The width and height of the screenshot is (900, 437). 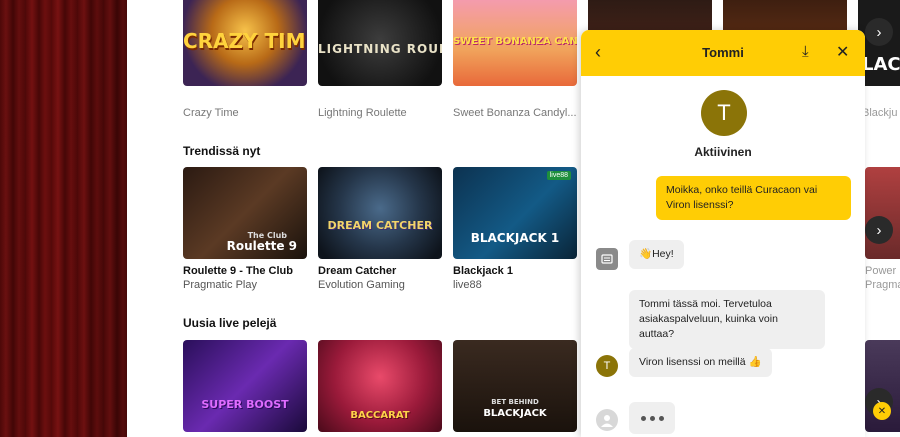 I want to click on agent-small-avatar: T, so click(x=607, y=366).